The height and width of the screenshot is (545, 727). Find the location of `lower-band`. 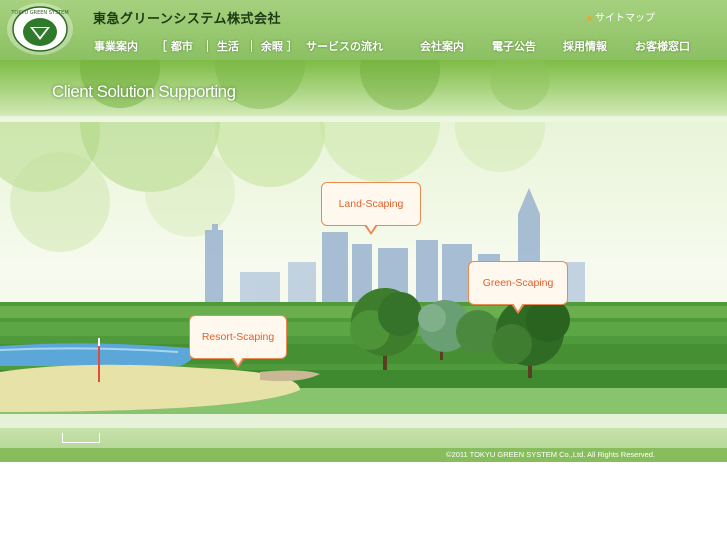

lower-band is located at coordinates (363, 438).